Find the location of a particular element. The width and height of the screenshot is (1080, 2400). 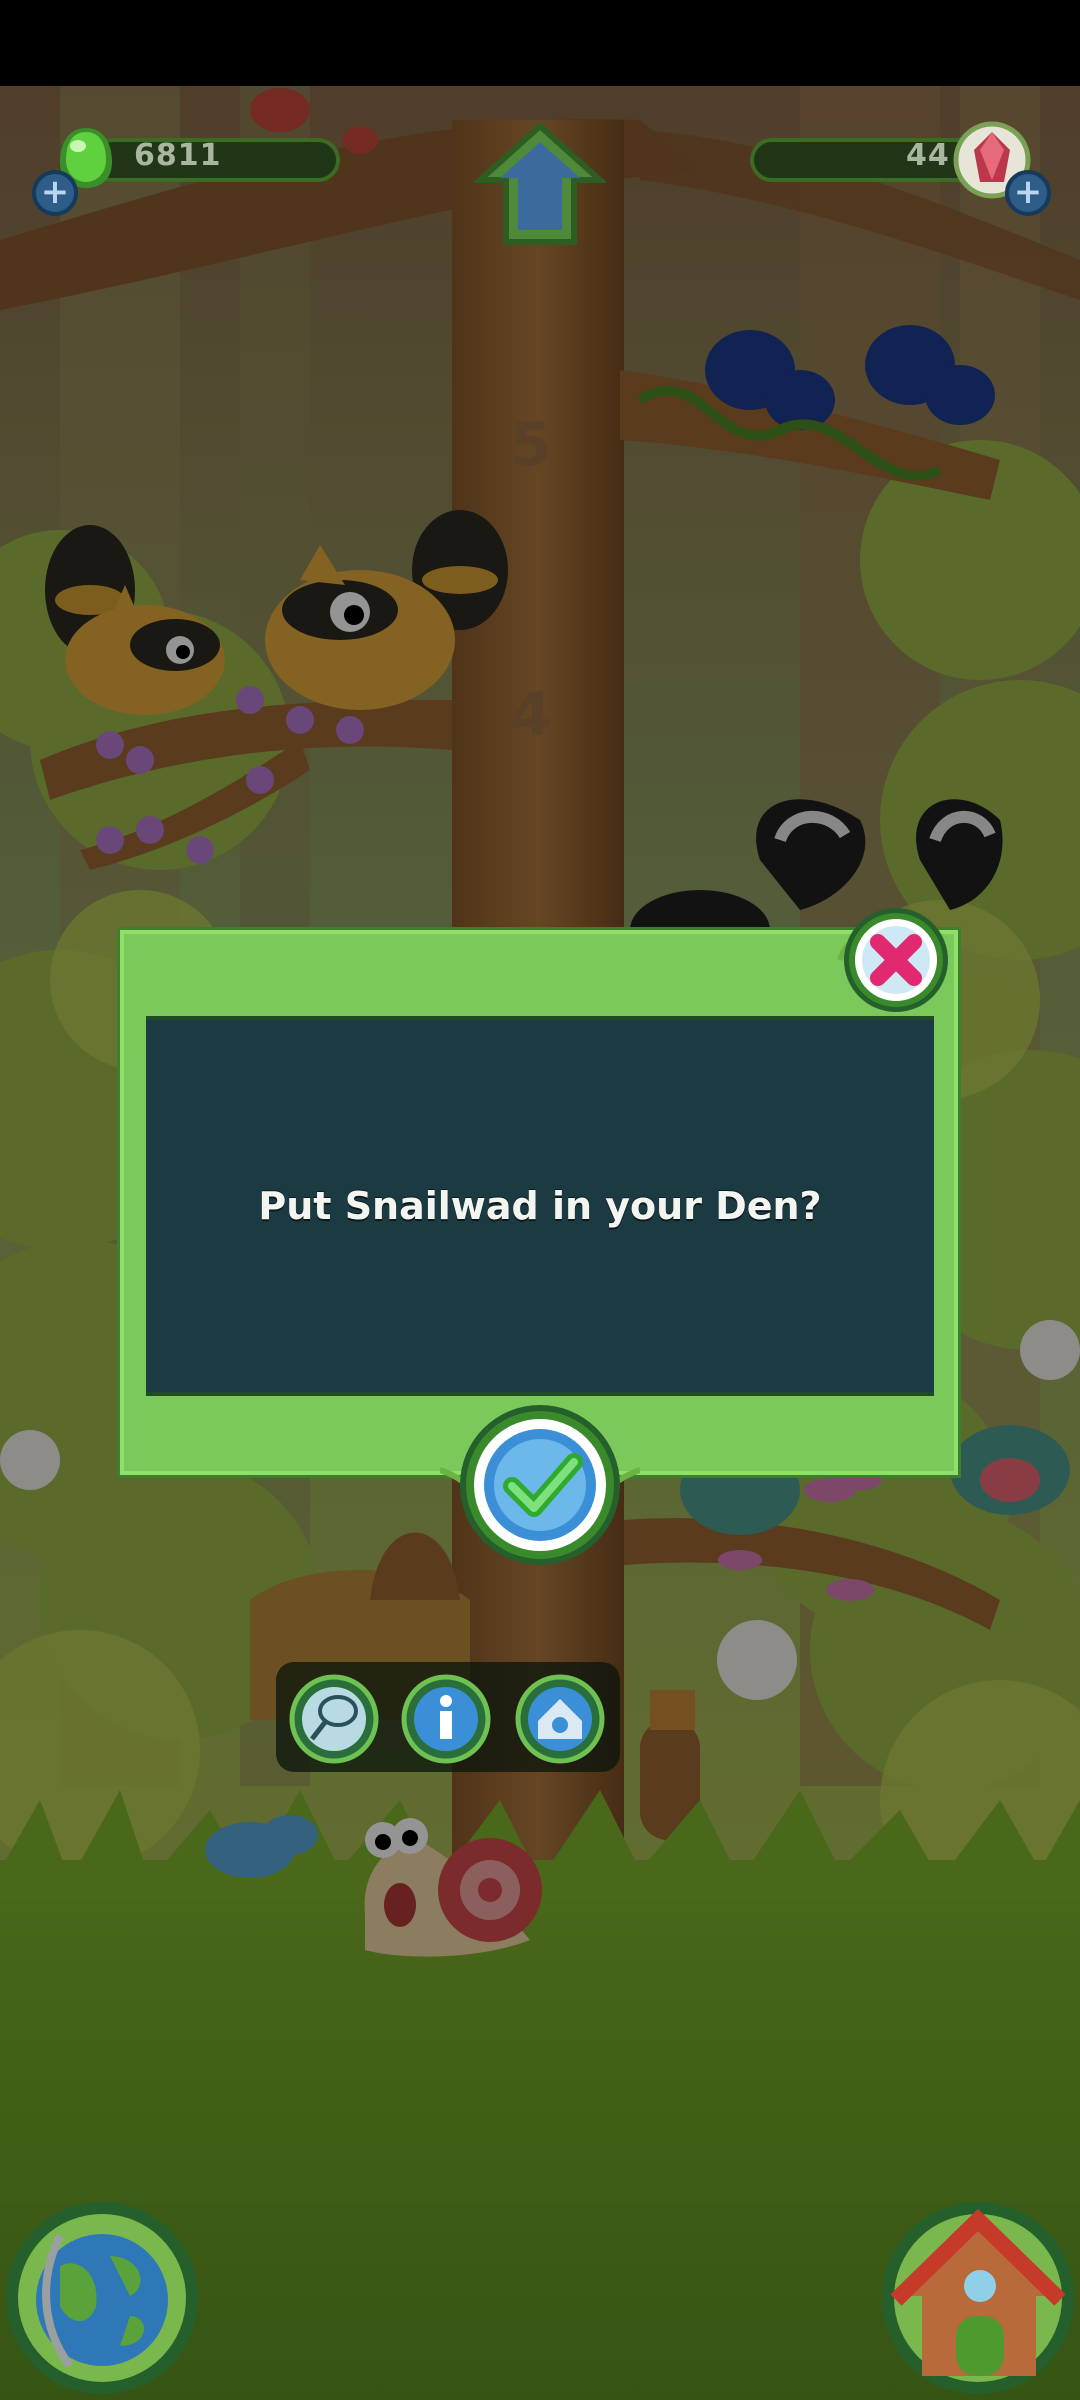

net-icon is located at coordinates (334, 1719).